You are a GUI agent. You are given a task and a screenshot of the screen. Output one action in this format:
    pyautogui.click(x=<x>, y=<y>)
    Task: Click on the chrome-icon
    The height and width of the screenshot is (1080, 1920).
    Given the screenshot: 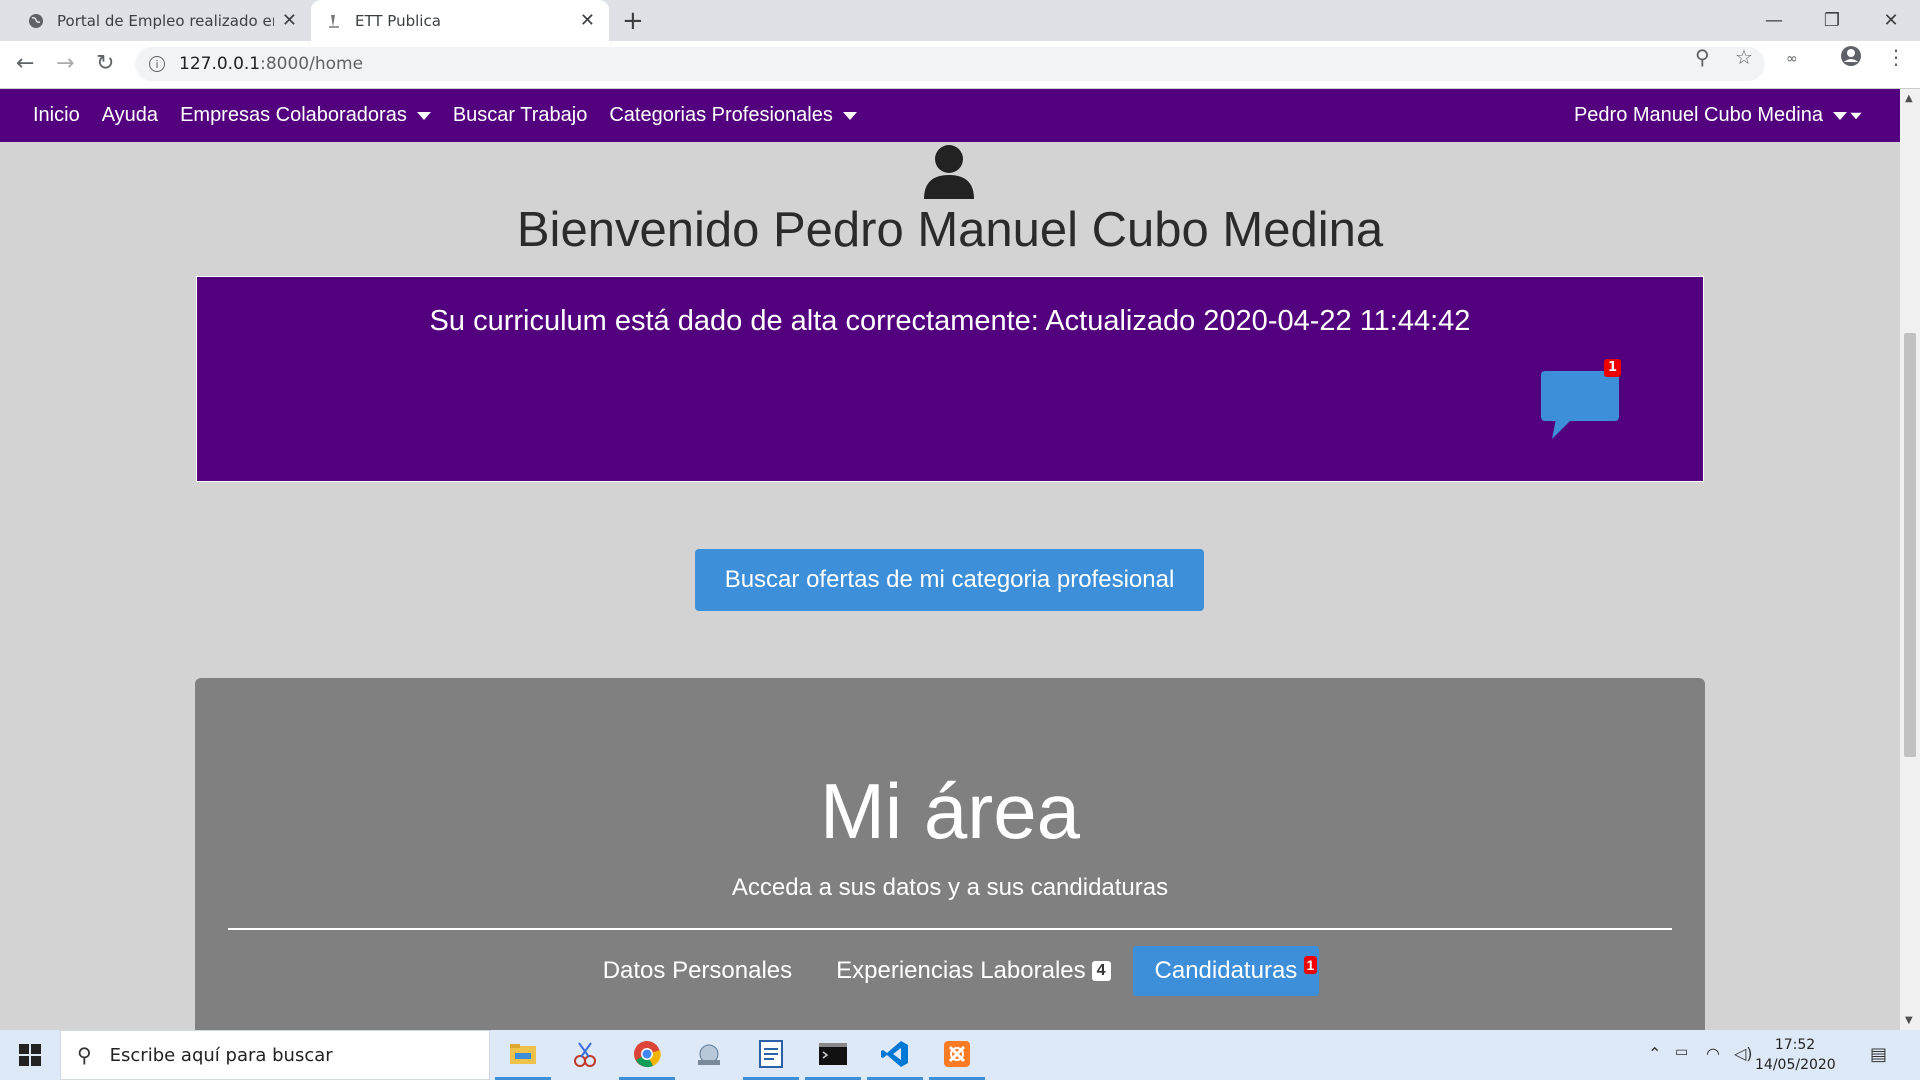 What is the action you would take?
    pyautogui.click(x=647, y=1055)
    